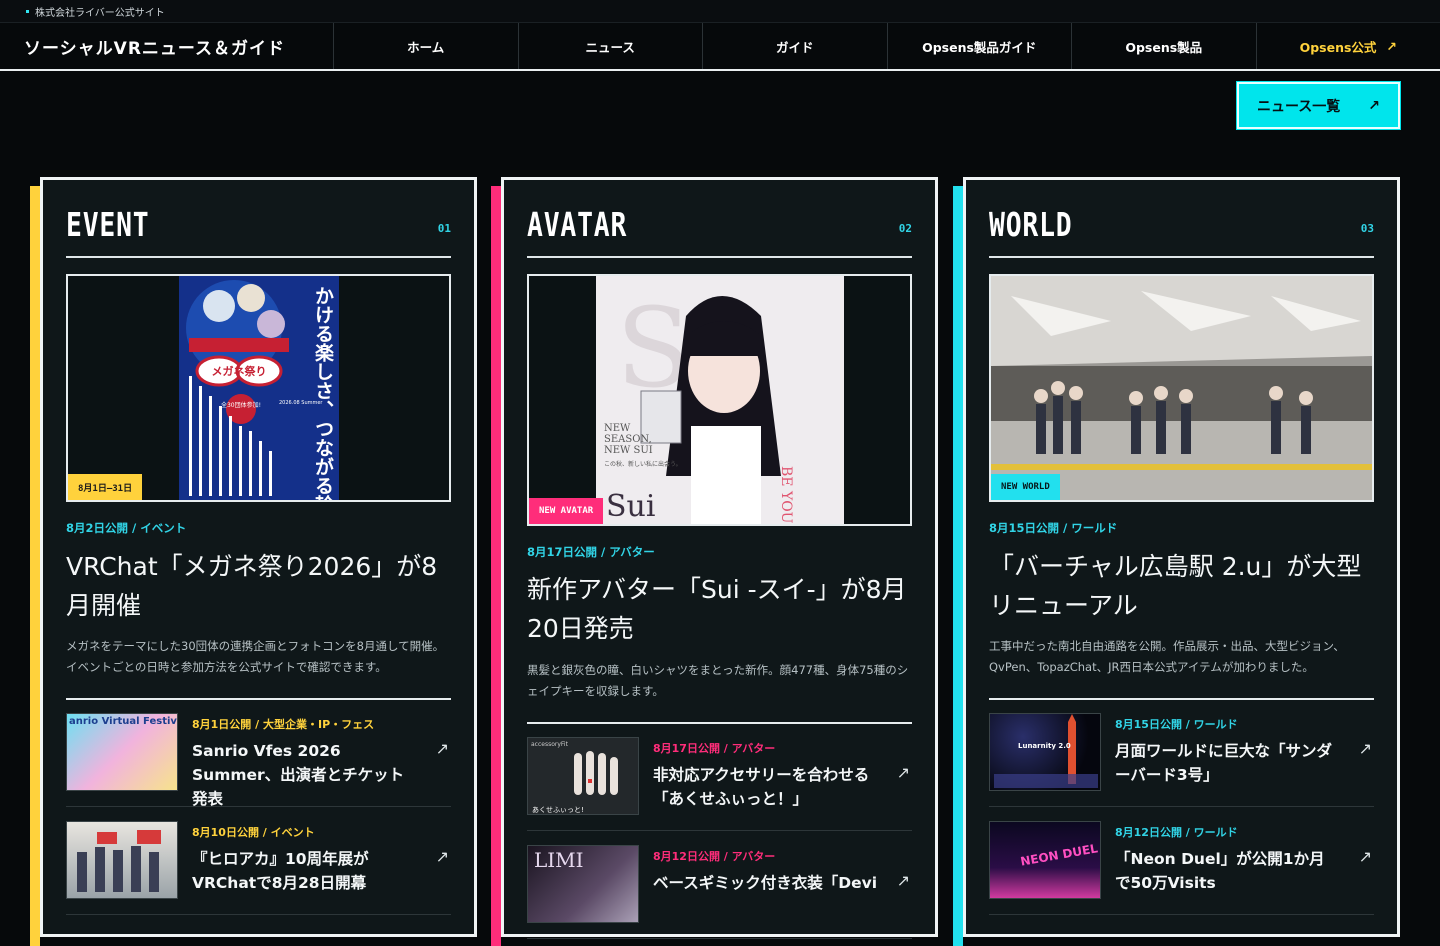  I want to click on avatar-divider, so click(719, 723).